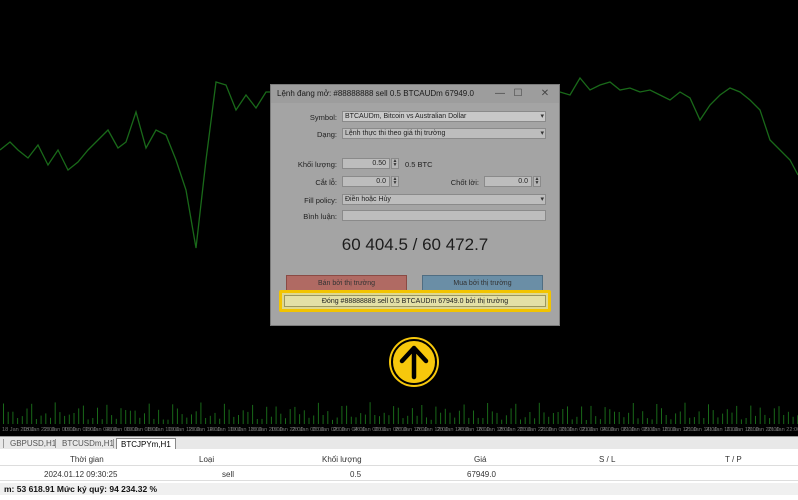  What do you see at coordinates (395, 163) in the screenshot?
I see `volume-spinner: ▲ ▼` at bounding box center [395, 163].